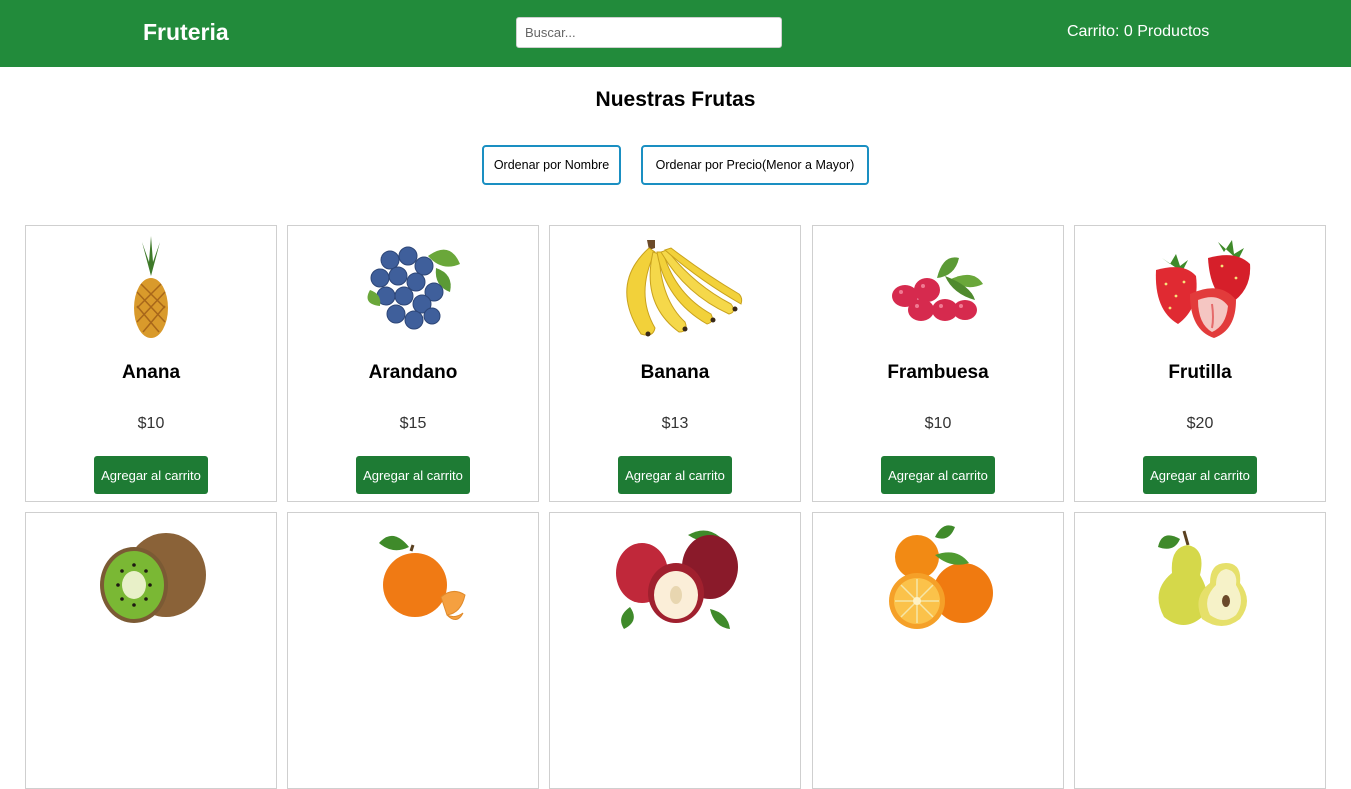 This screenshot has width=1351, height=789. What do you see at coordinates (186, 32) in the screenshot?
I see `brand-logo: Fruteria` at bounding box center [186, 32].